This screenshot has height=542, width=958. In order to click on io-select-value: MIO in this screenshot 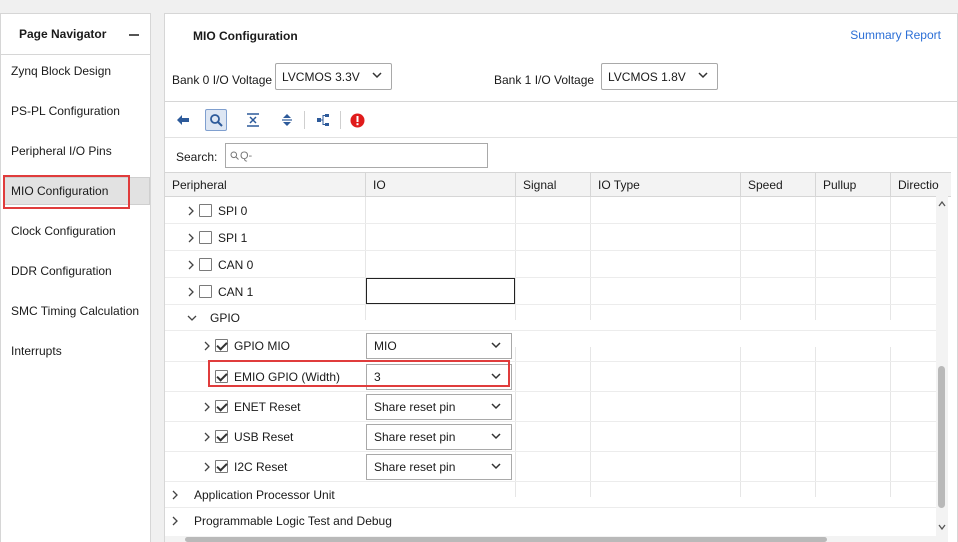, I will do `click(385, 346)`.